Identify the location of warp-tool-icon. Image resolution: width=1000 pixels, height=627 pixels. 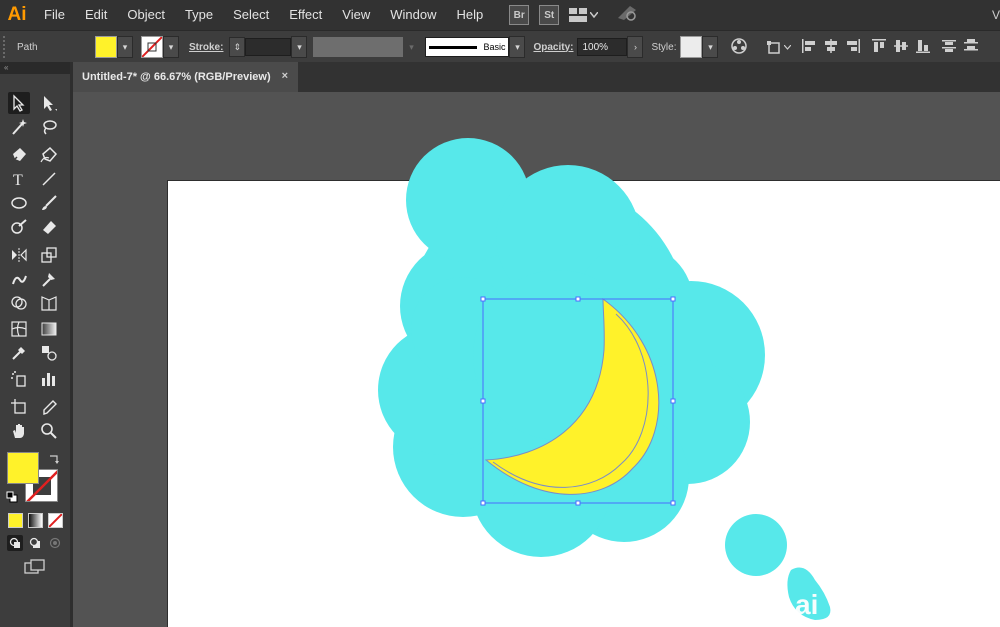
(19, 279).